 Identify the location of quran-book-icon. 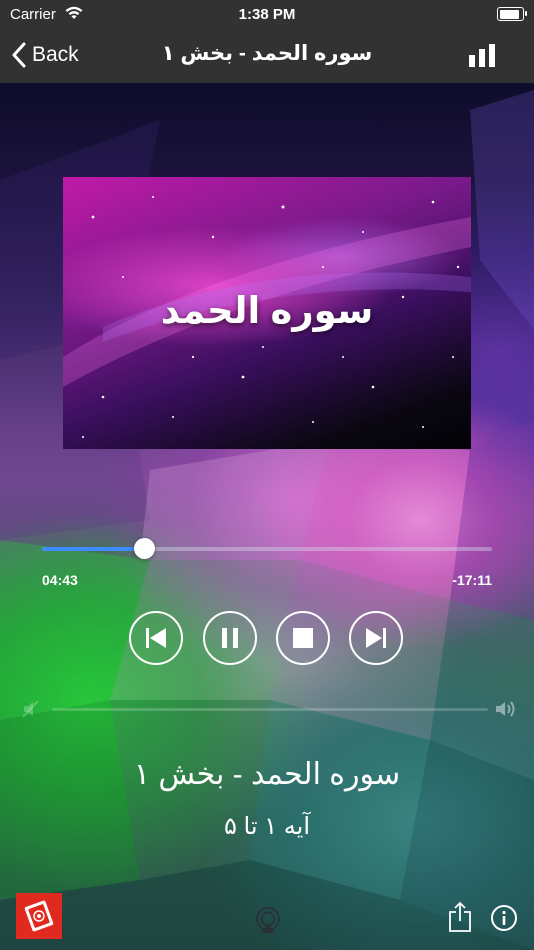
(39, 916).